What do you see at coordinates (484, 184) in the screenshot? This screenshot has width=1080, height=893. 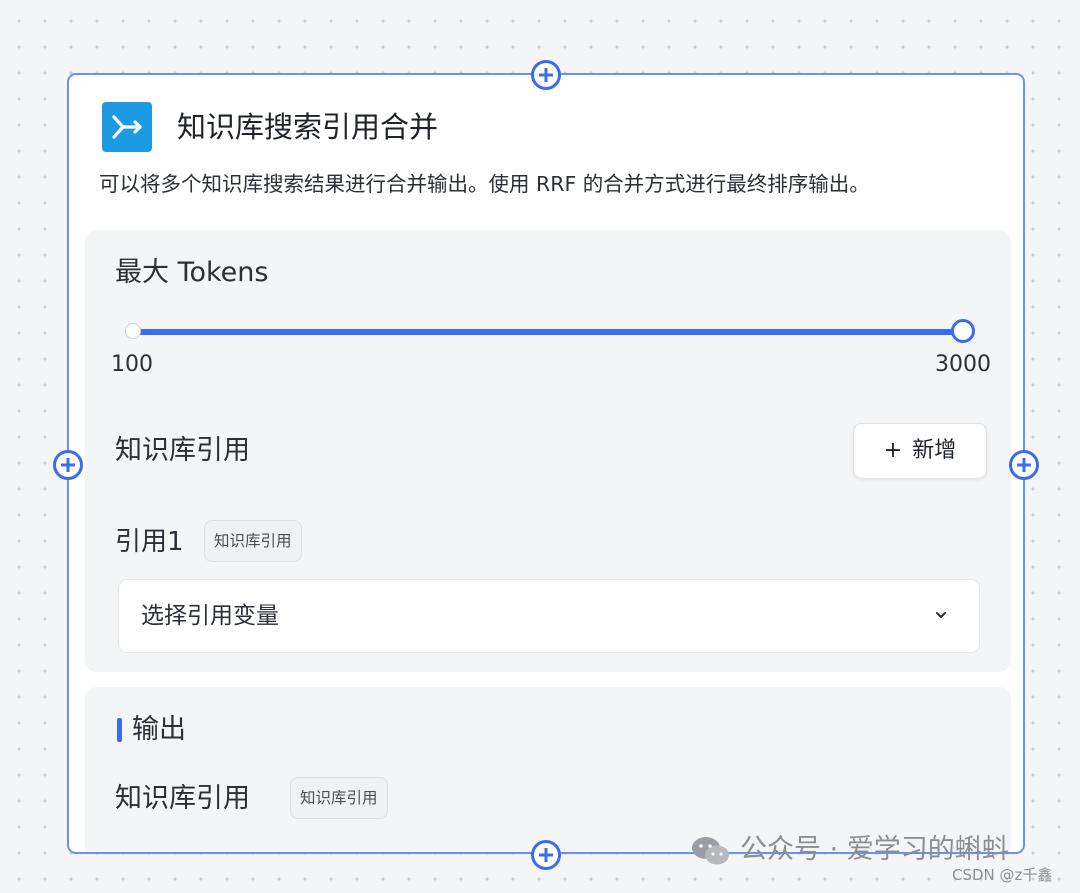 I see `node-description: 可以将多个知识库搜索结果进行合并输出。使用 RRF 的合并方式进行最终排序输出。` at bounding box center [484, 184].